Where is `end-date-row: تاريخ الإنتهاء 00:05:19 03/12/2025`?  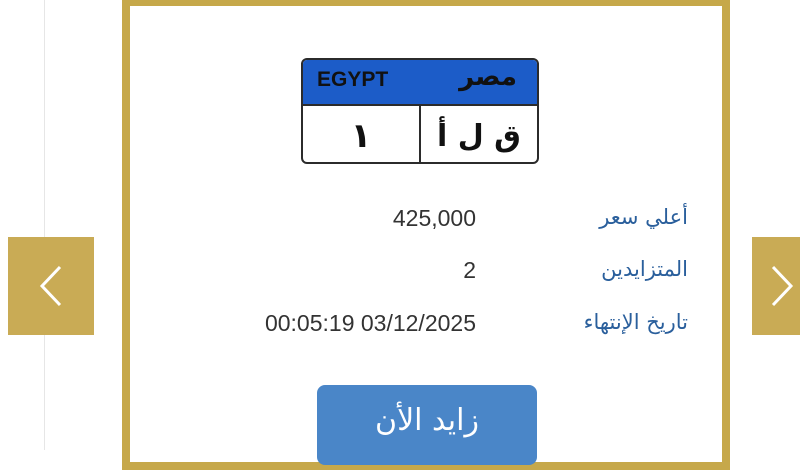 end-date-row: تاريخ الإنتهاء 00:05:19 03/12/2025 is located at coordinates (434, 330).